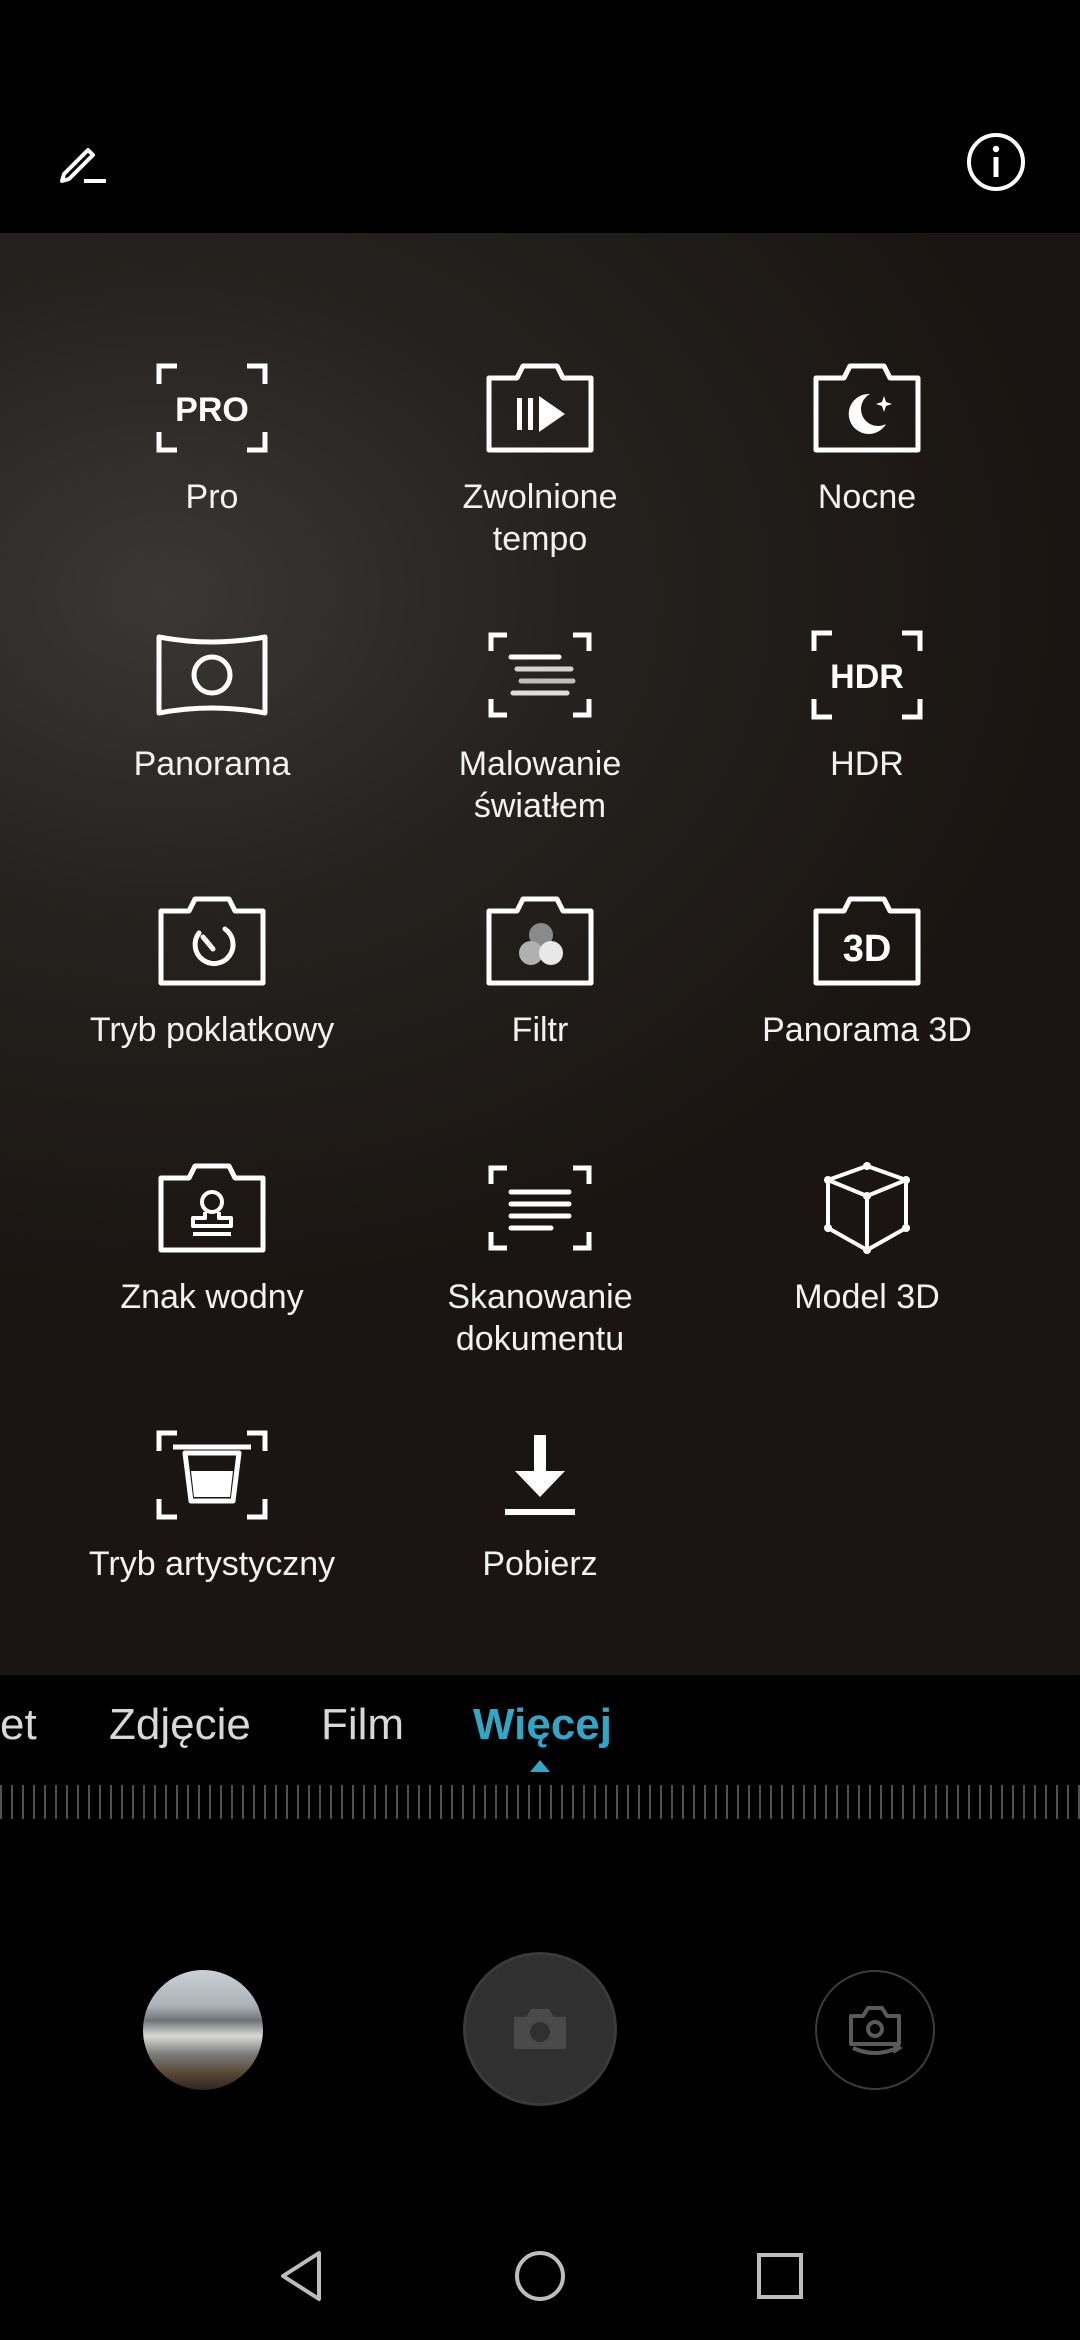 Image resolution: width=1080 pixels, height=2340 pixels. Describe the element at coordinates (540, 1259) in the screenshot. I see `mode-document-scan: Skanowanie dokumentu` at that location.